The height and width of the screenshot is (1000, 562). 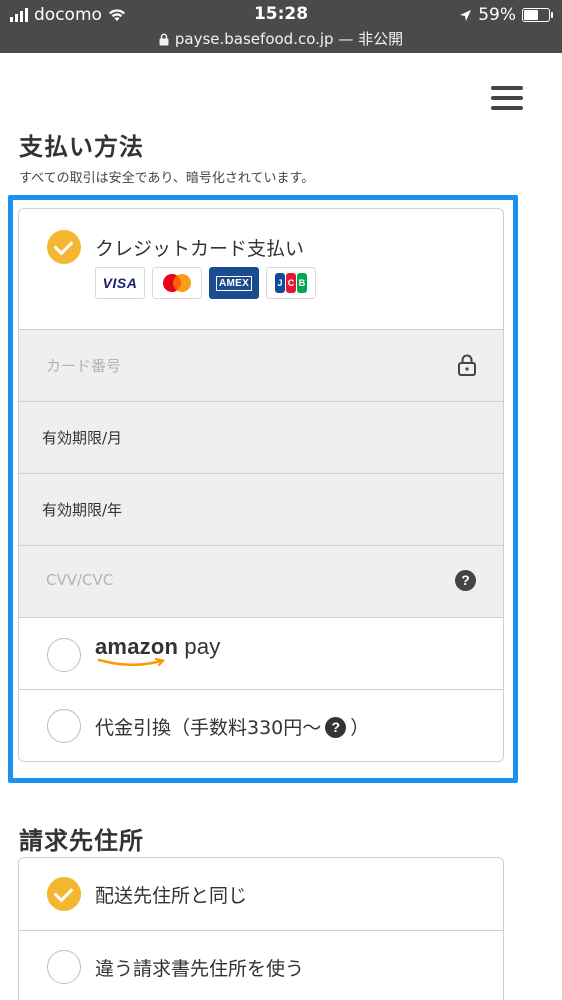 I want to click on location-arrow-icon, so click(x=466, y=15).